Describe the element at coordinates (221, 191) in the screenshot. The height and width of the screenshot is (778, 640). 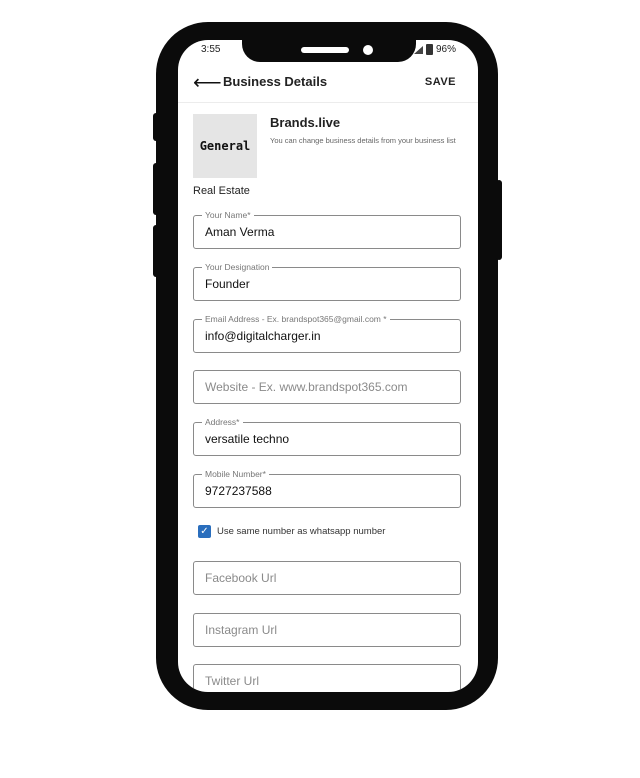
I see `business-category: Real Estate` at that location.